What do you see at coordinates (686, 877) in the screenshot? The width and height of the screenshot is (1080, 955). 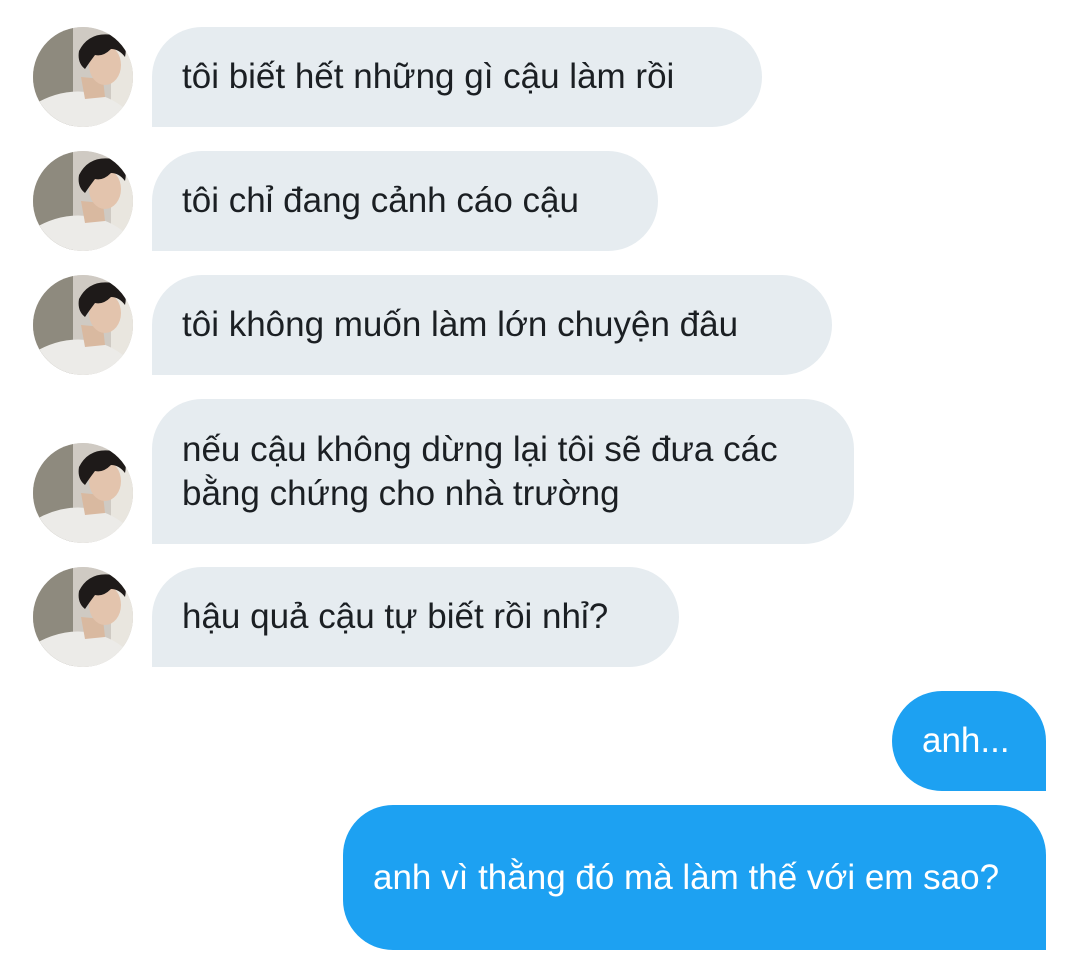 I see `message-text: anh vì thằng đó mà làm thế với em sao?` at bounding box center [686, 877].